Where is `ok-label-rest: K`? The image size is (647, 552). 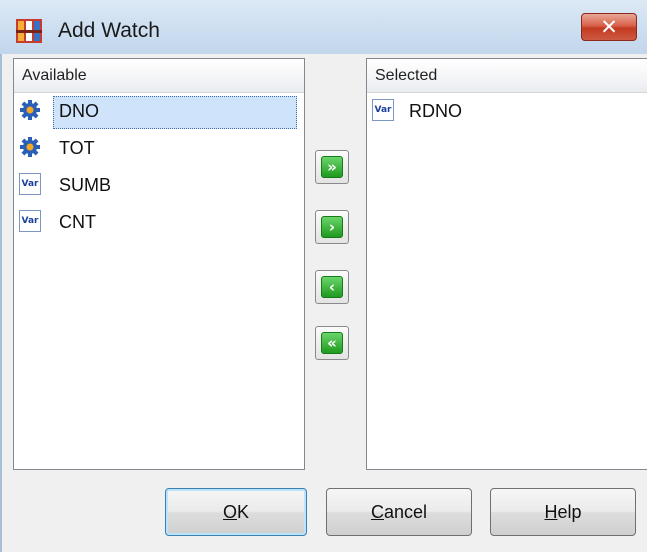 ok-label-rest: K is located at coordinates (243, 512).